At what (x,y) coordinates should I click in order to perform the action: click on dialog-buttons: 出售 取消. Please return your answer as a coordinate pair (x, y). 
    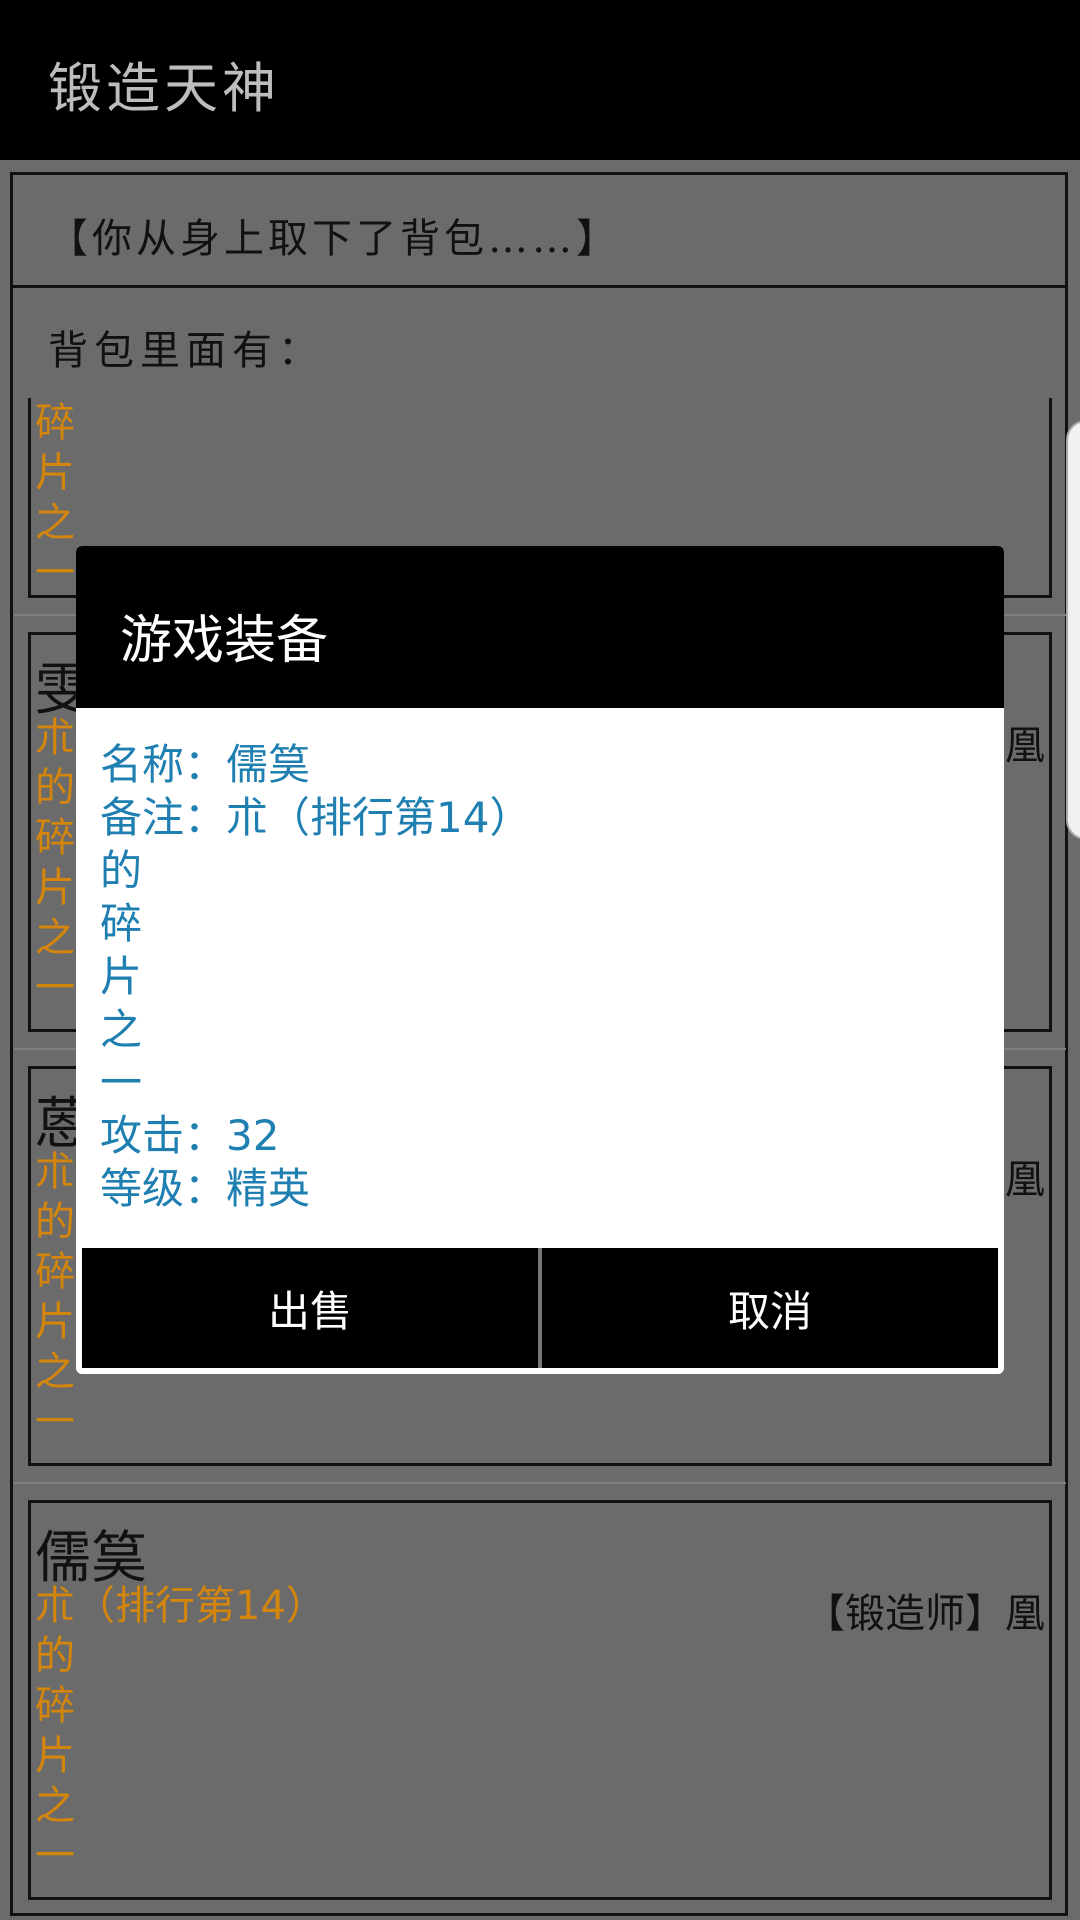
    Looking at the image, I should click on (540, 1308).